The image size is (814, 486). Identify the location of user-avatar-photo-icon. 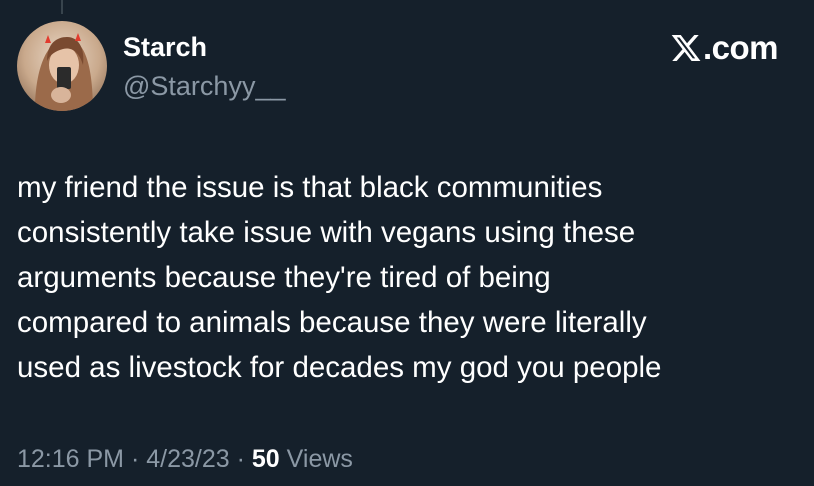
(62, 66).